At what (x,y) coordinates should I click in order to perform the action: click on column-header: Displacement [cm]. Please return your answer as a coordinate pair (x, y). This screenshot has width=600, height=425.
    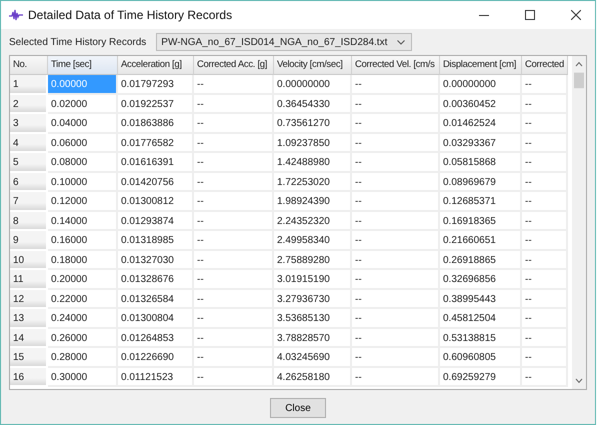
    Looking at the image, I should click on (481, 65).